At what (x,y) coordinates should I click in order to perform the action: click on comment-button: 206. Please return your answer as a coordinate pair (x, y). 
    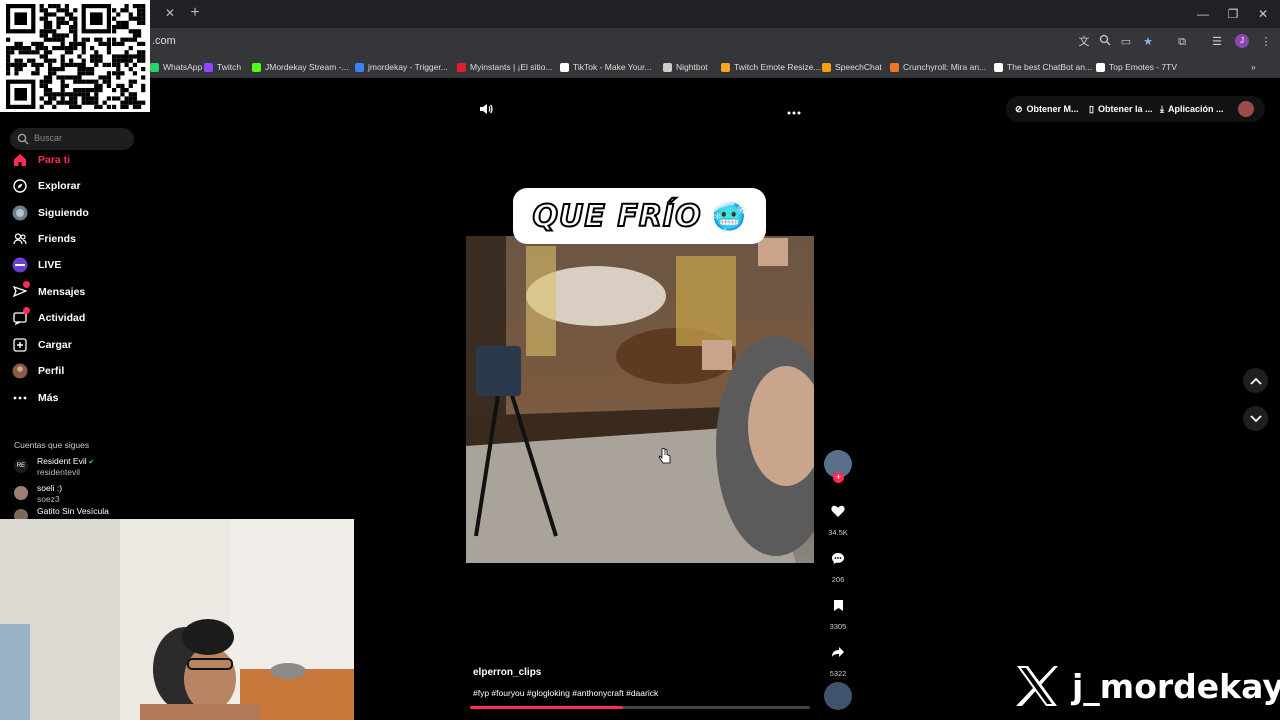
    Looking at the image, I should click on (838, 564).